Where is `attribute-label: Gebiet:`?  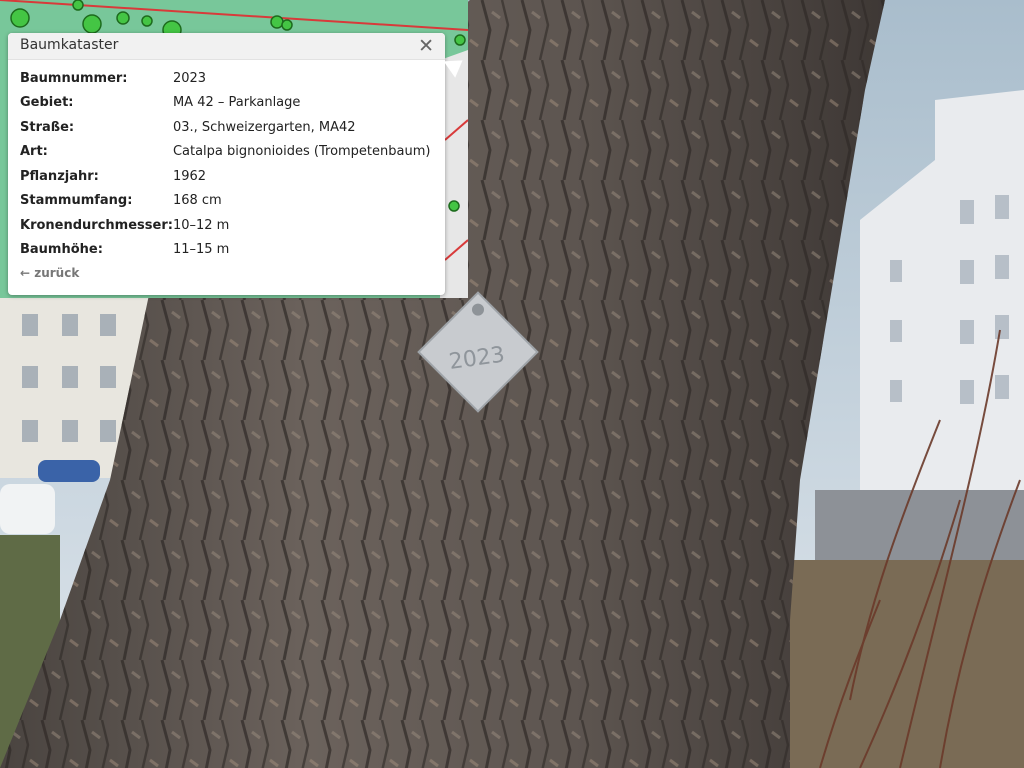
attribute-label: Gebiet: is located at coordinates (47, 103).